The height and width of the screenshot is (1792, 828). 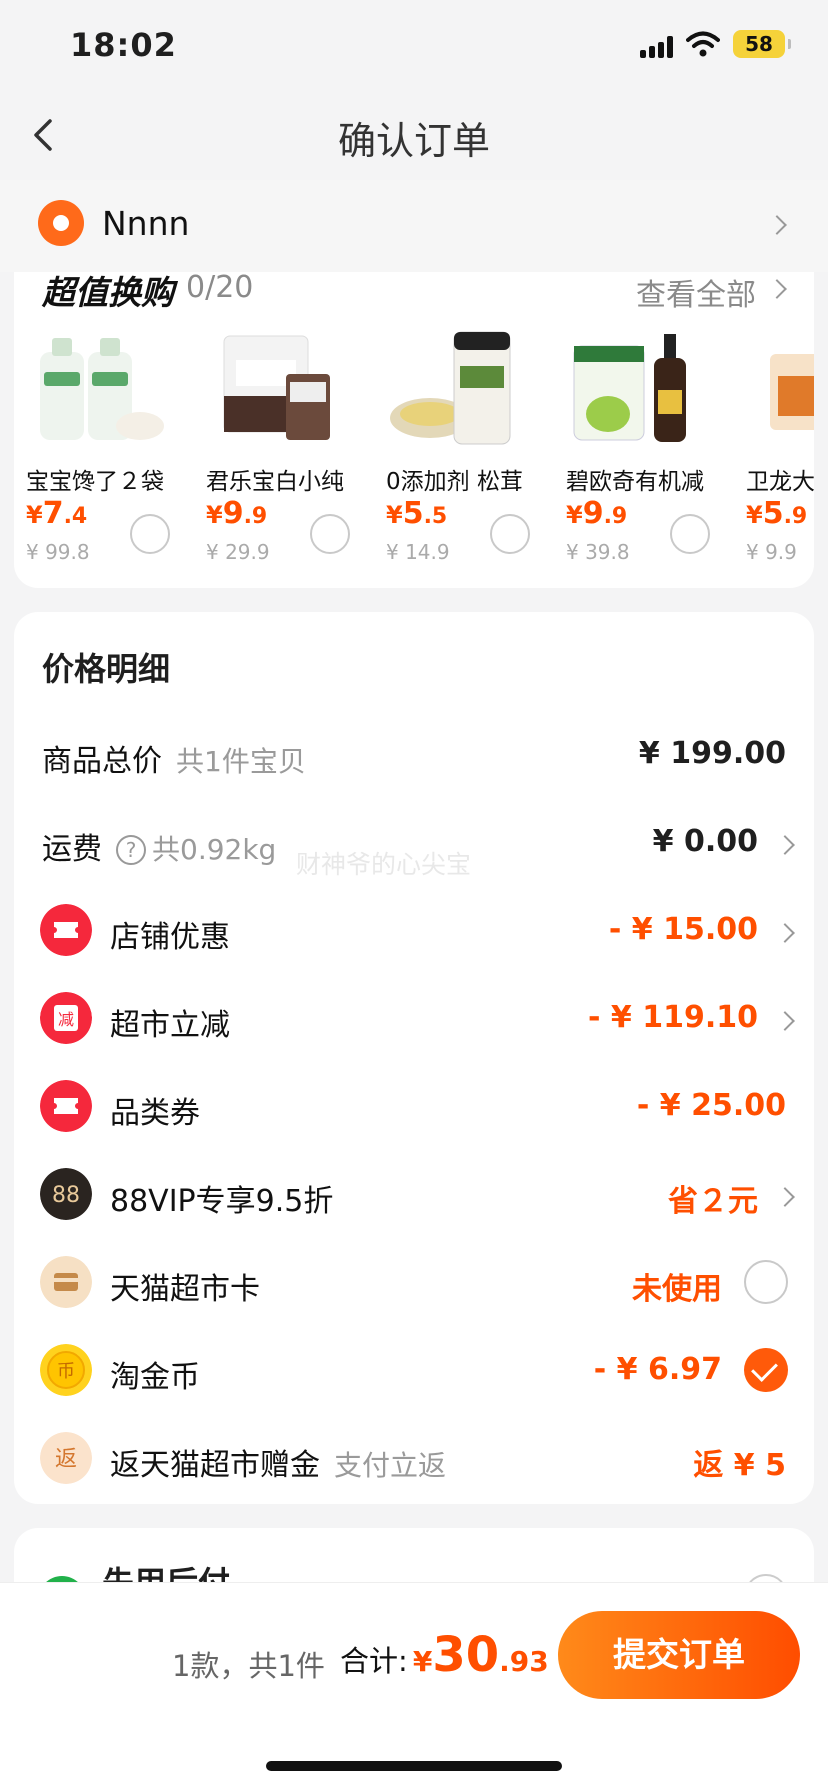 What do you see at coordinates (414, 1020) in the screenshot?
I see `market-cut-row: 减 超市立减 - ¥ 119.10` at bounding box center [414, 1020].